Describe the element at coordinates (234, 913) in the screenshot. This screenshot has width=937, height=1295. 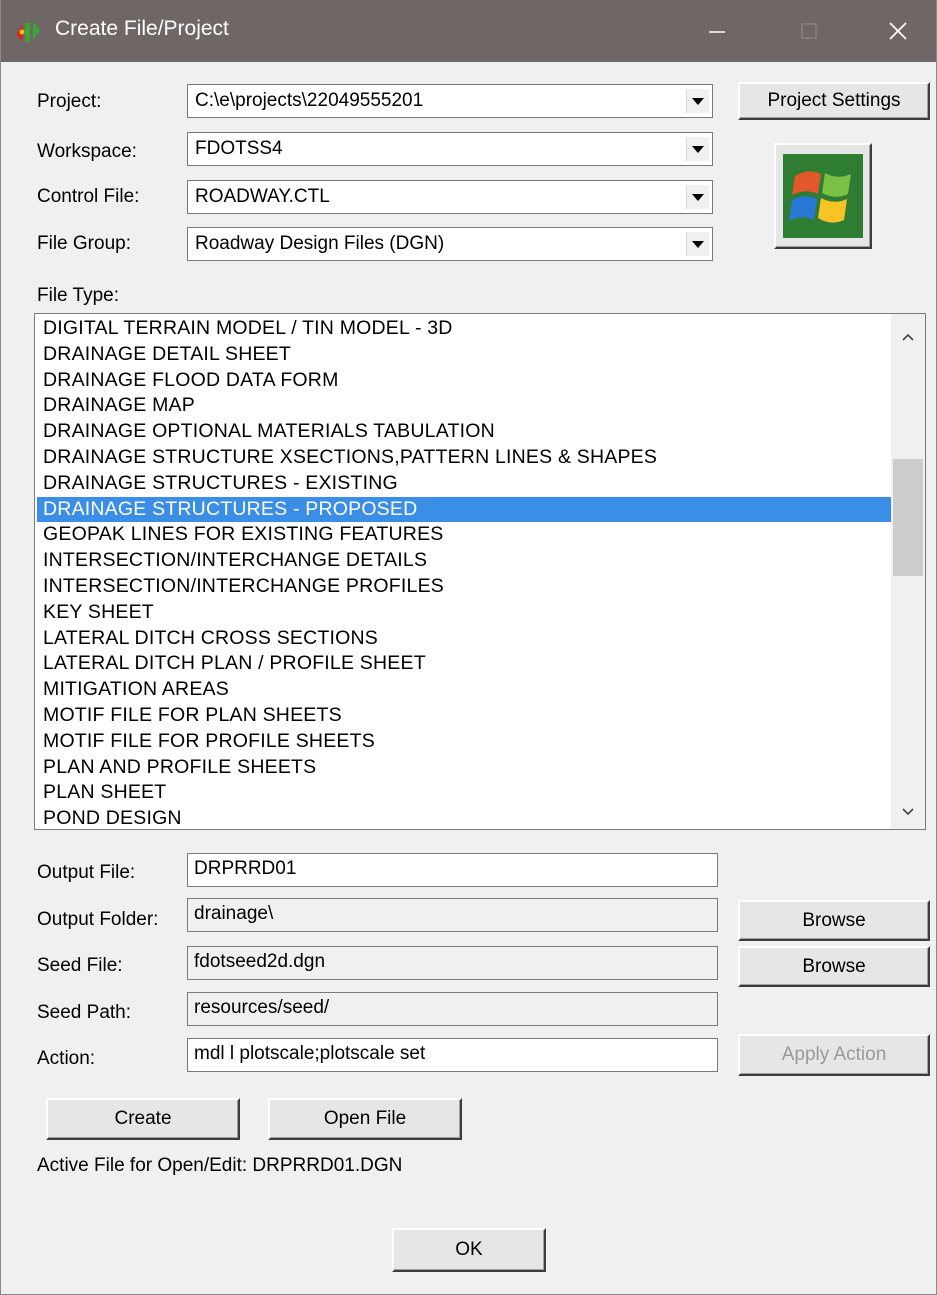
I see `output-folder-value: drainage\` at that location.